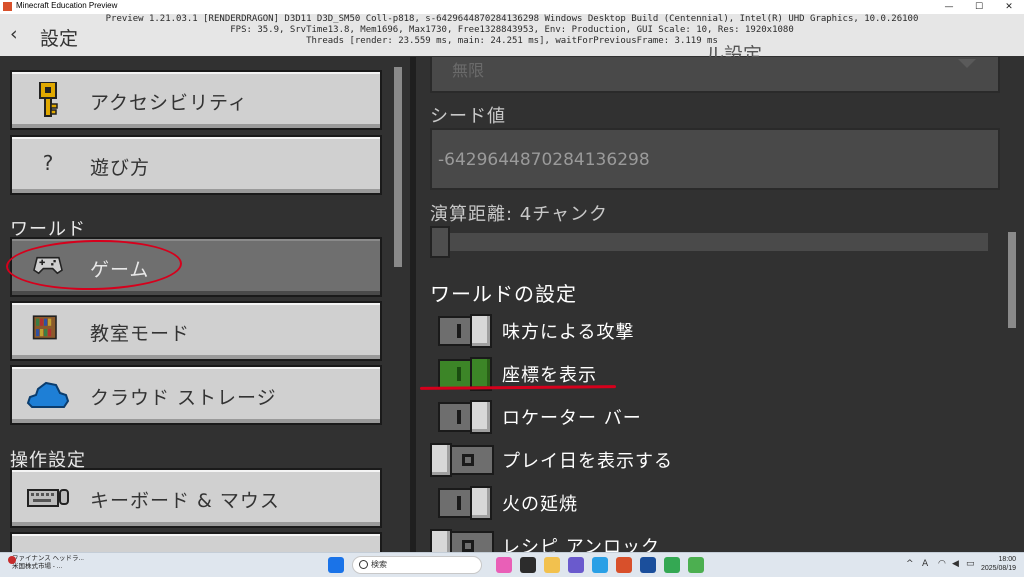  Describe the element at coordinates (7, 6) in the screenshot. I see `minecraft-app-icon` at that location.